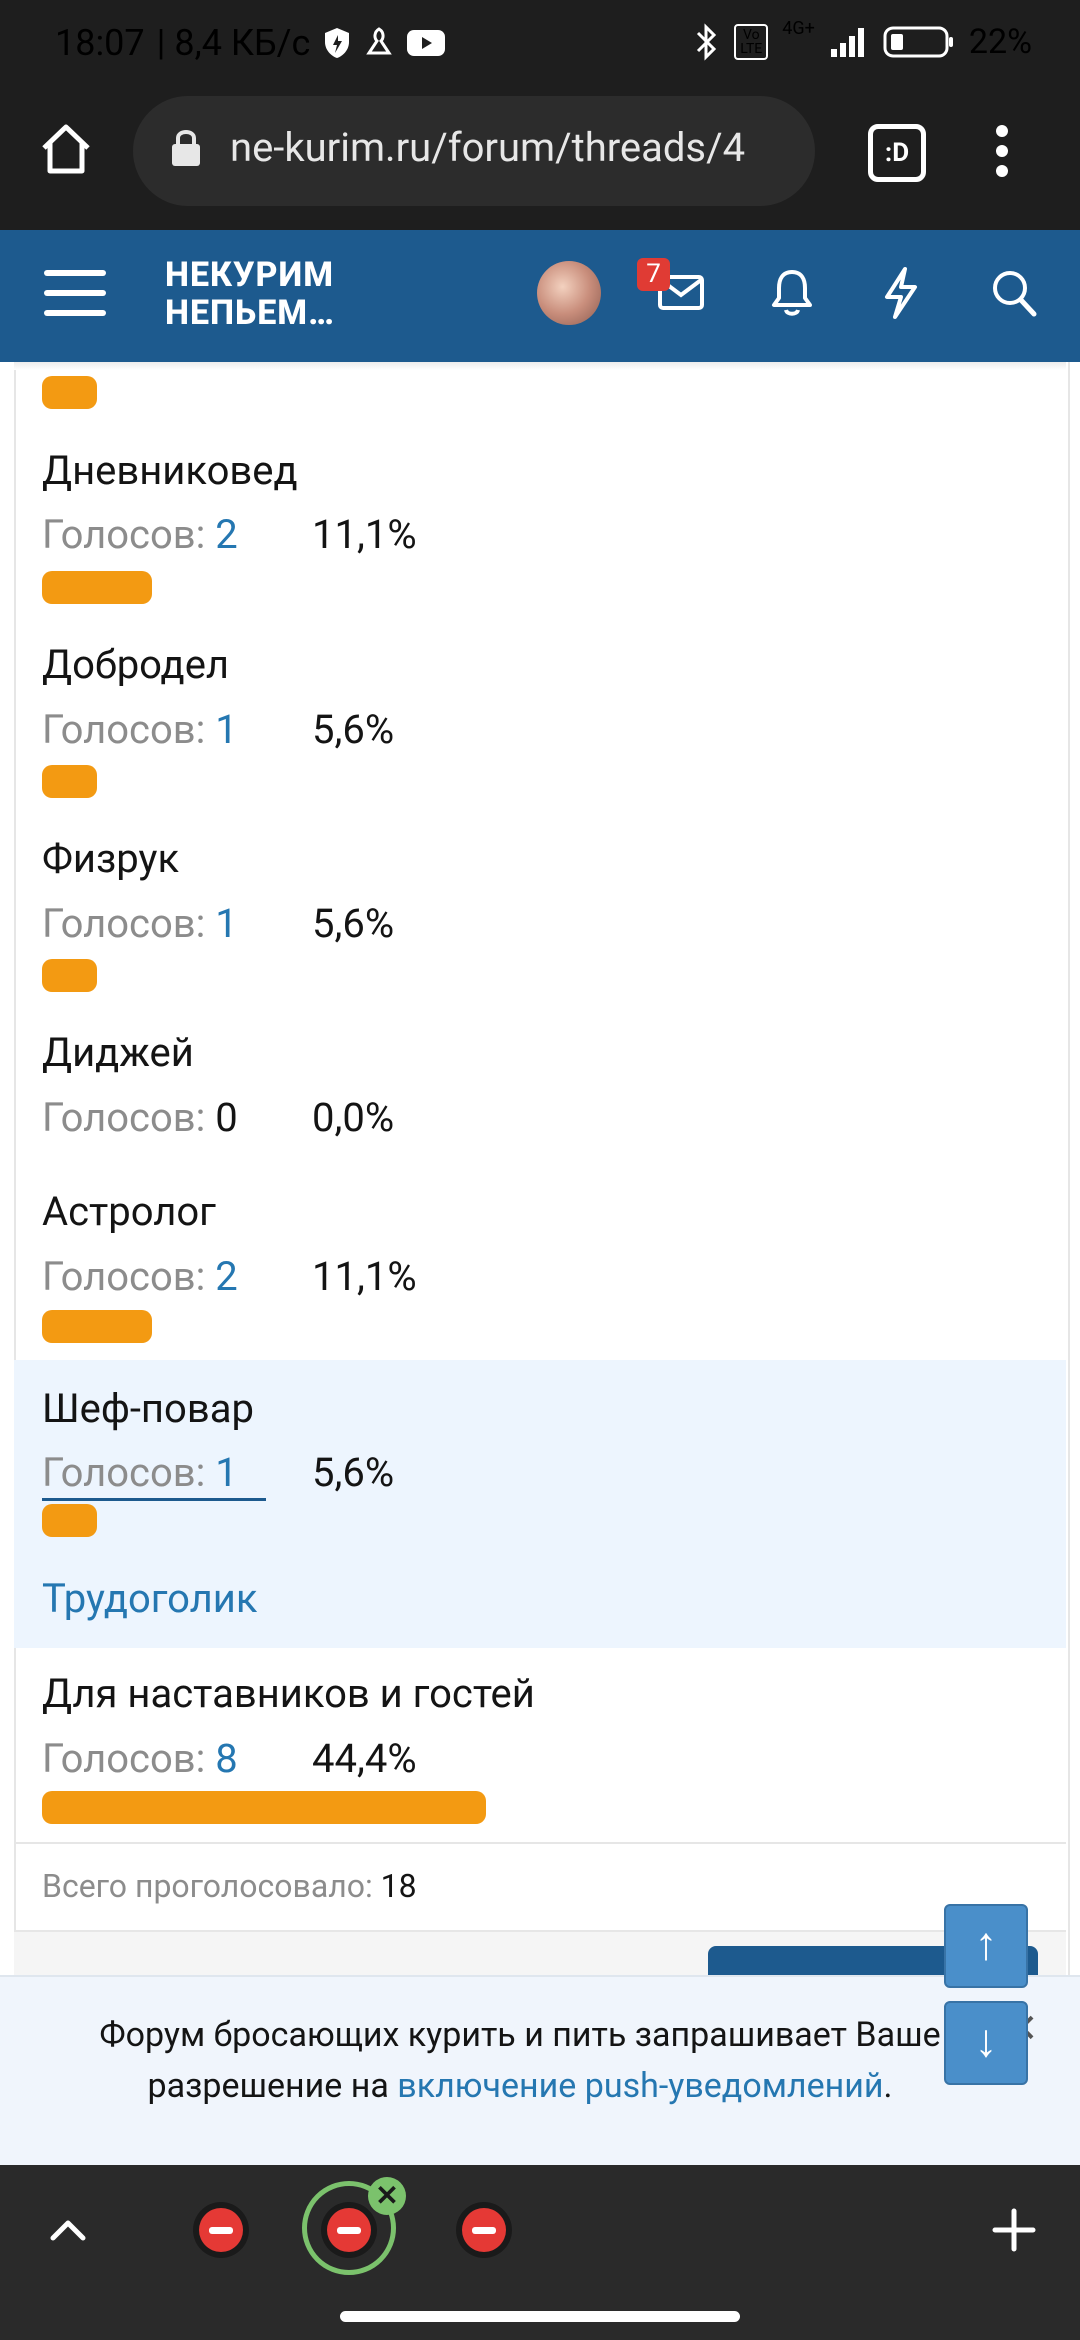 The width and height of the screenshot is (1080, 2340). What do you see at coordinates (1014, 2230) in the screenshot?
I see `plus-icon` at bounding box center [1014, 2230].